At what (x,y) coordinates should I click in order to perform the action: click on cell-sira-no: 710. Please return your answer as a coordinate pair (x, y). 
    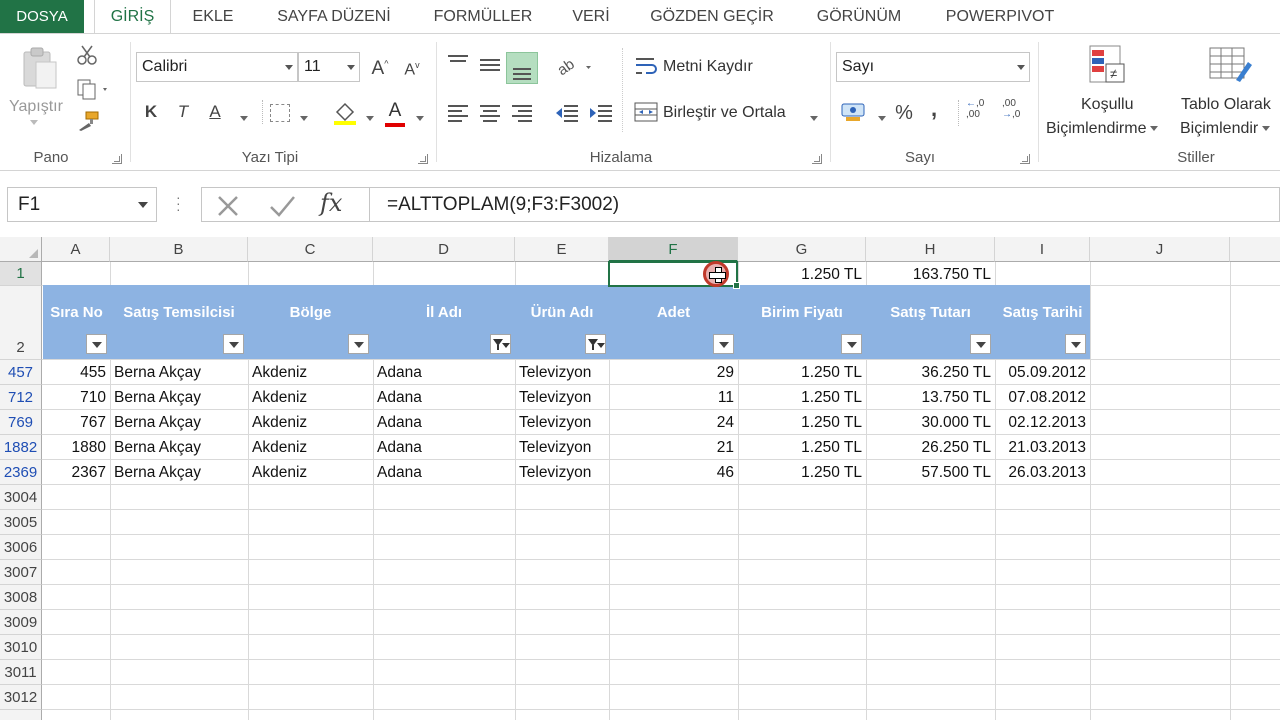
    Looking at the image, I should click on (76, 397).